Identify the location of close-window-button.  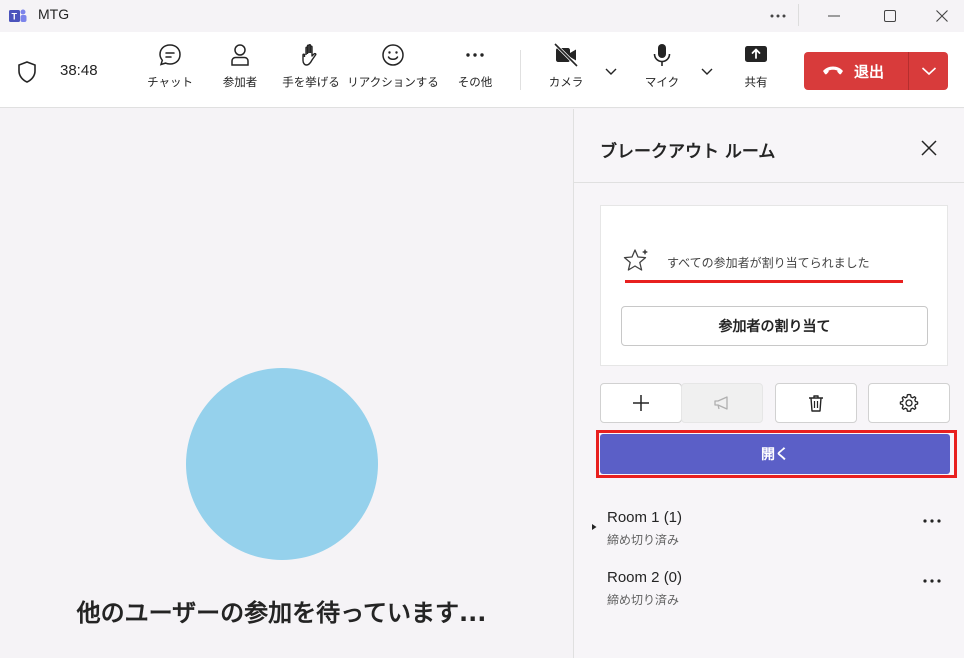
(942, 16).